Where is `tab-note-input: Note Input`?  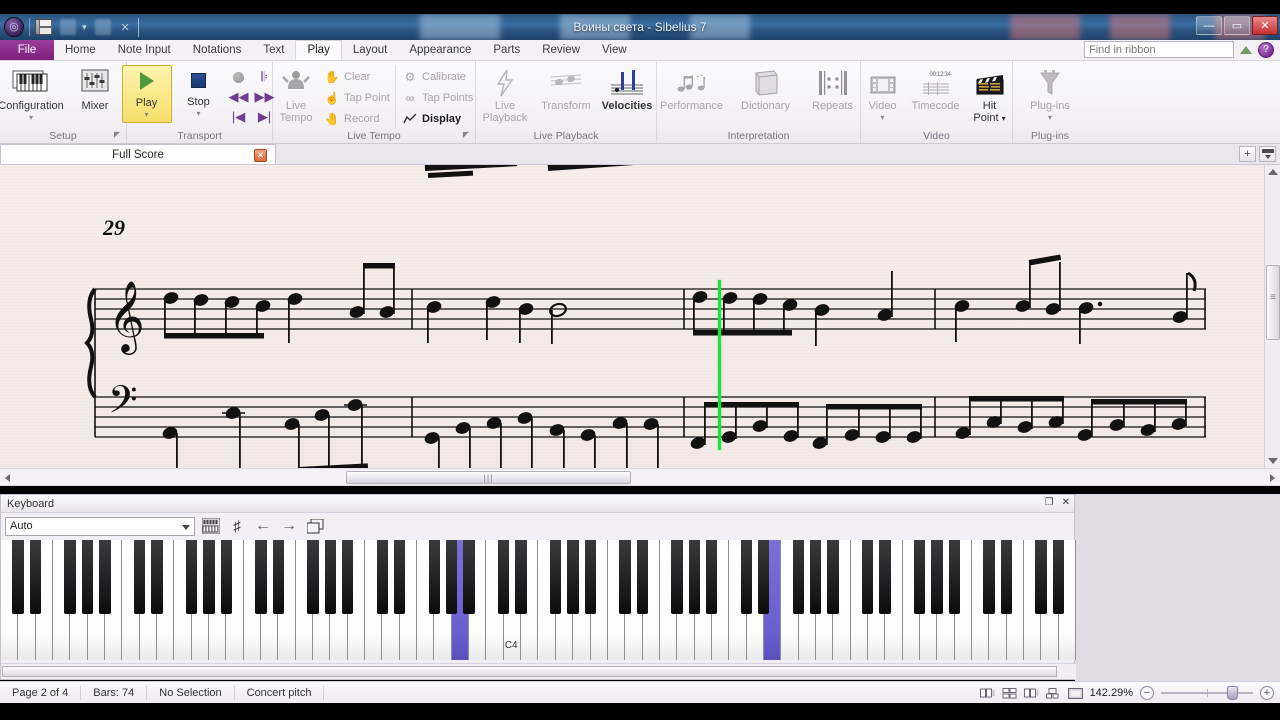 tab-note-input: Note Input is located at coordinates (144, 50).